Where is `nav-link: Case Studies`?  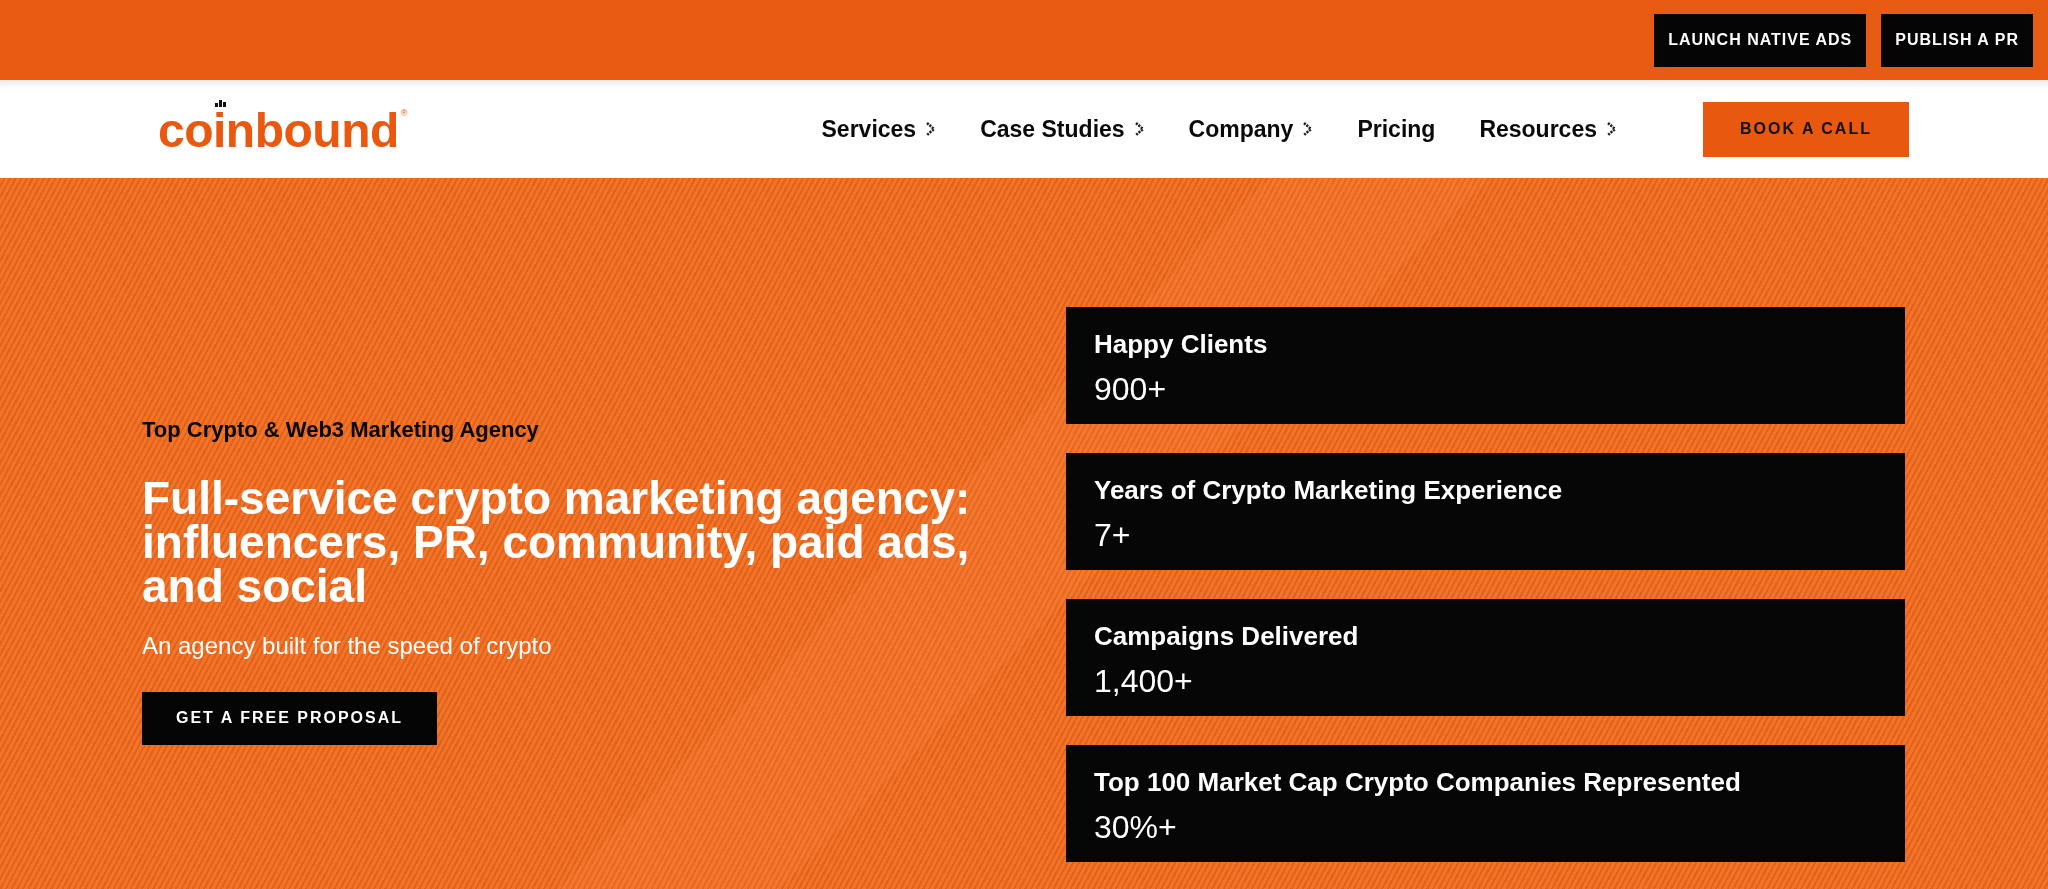 nav-link: Case Studies is located at coordinates (1062, 129).